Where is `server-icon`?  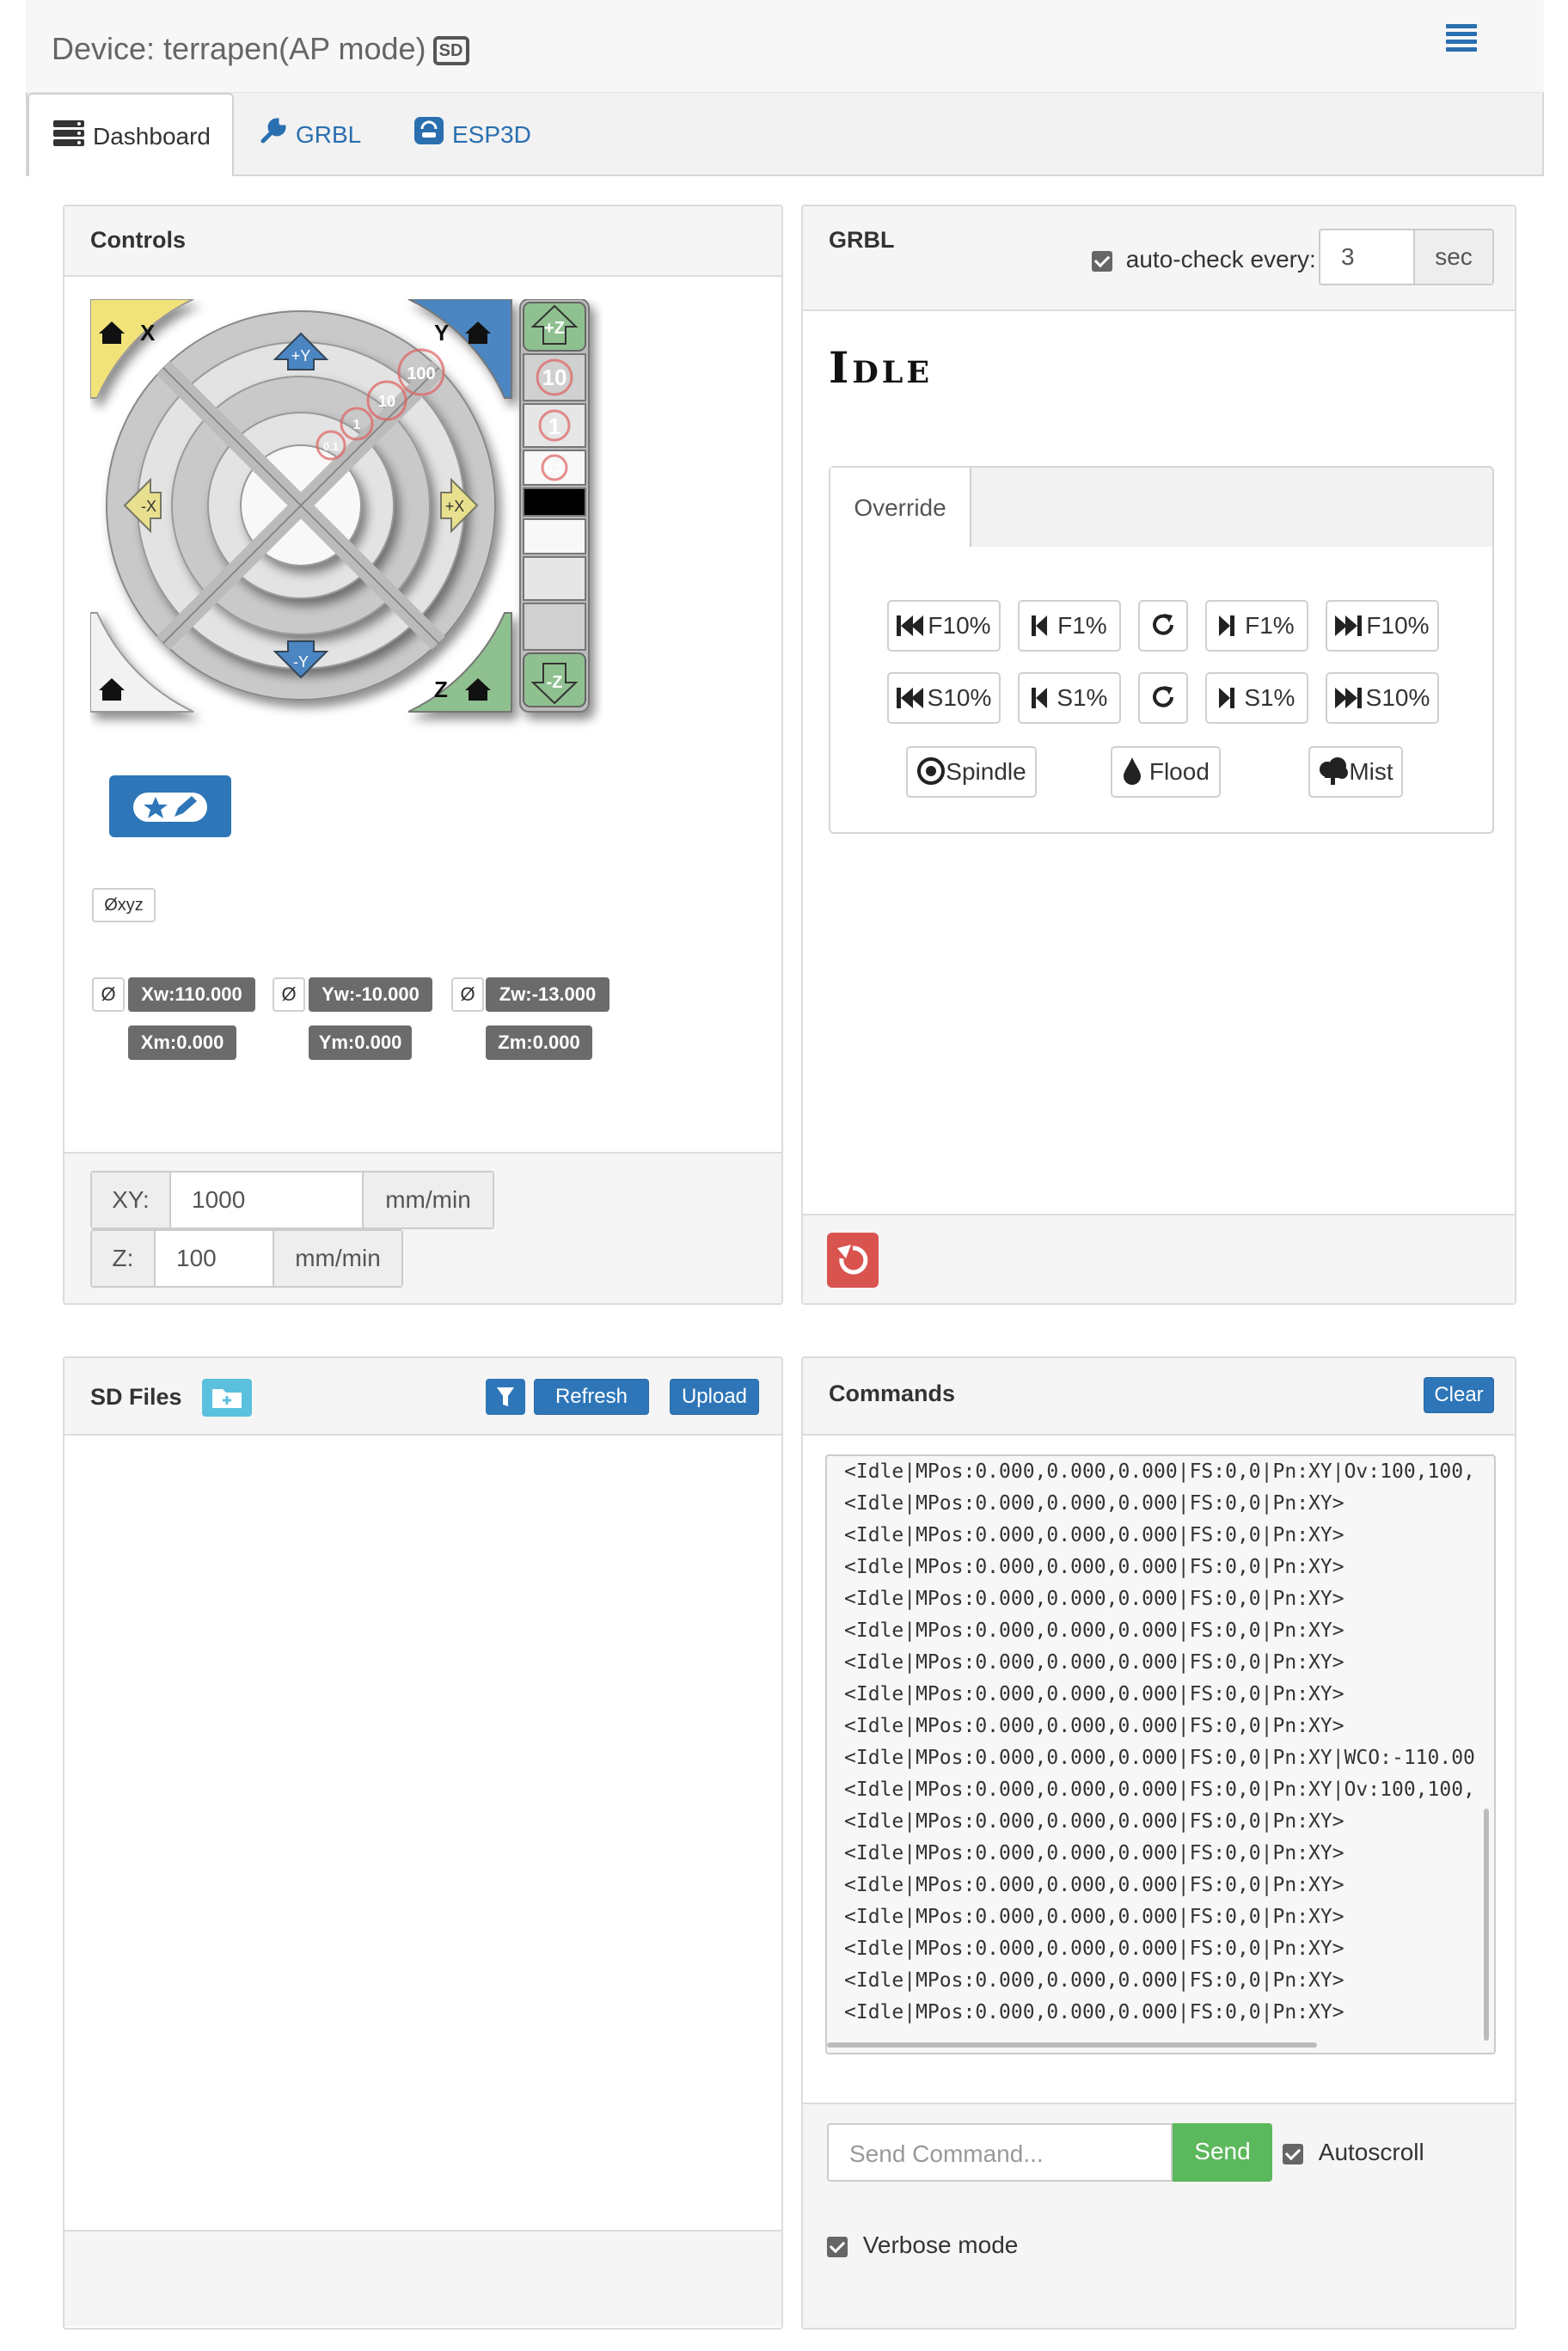 server-icon is located at coordinates (68, 138).